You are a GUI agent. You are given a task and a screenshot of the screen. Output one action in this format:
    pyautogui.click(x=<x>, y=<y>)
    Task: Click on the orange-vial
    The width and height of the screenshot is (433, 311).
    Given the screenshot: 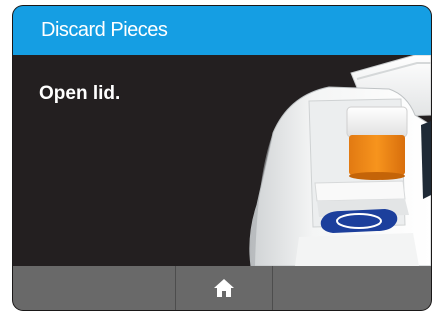 What is the action you would take?
    pyautogui.click(x=377, y=155)
    